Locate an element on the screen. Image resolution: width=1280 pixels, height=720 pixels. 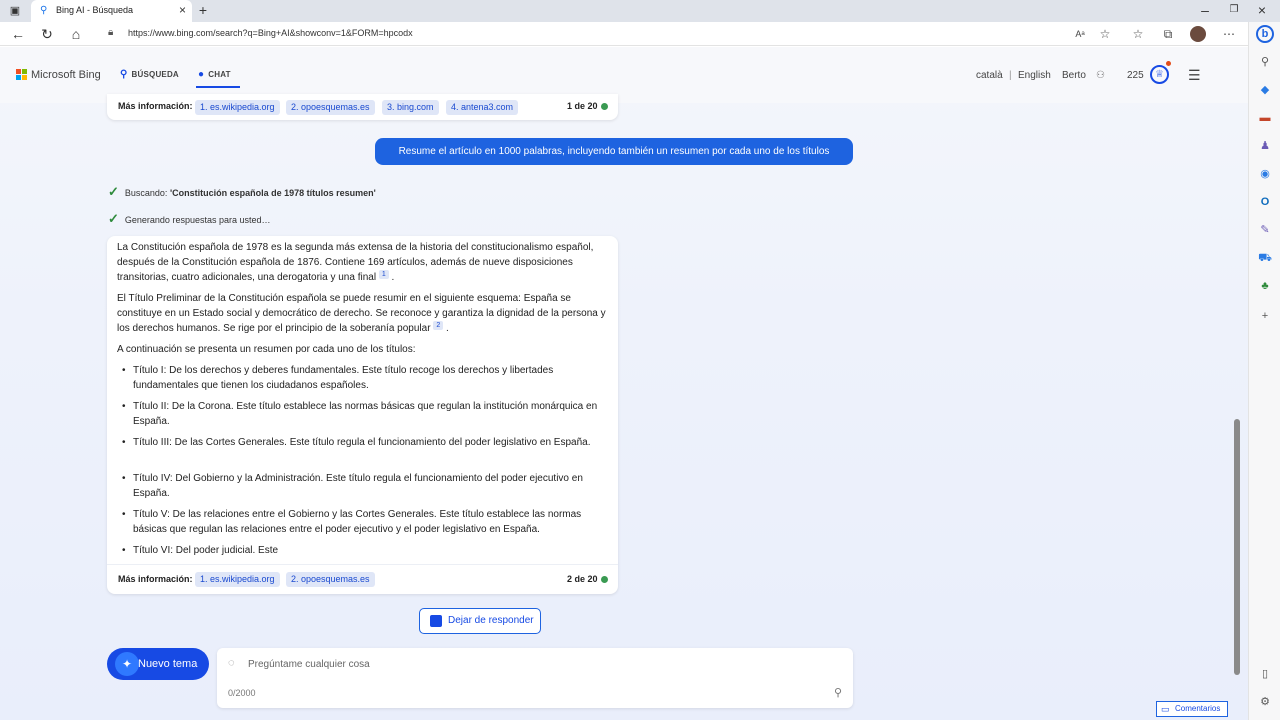
tree-icon: ♣ is located at coordinates (1265, 286).